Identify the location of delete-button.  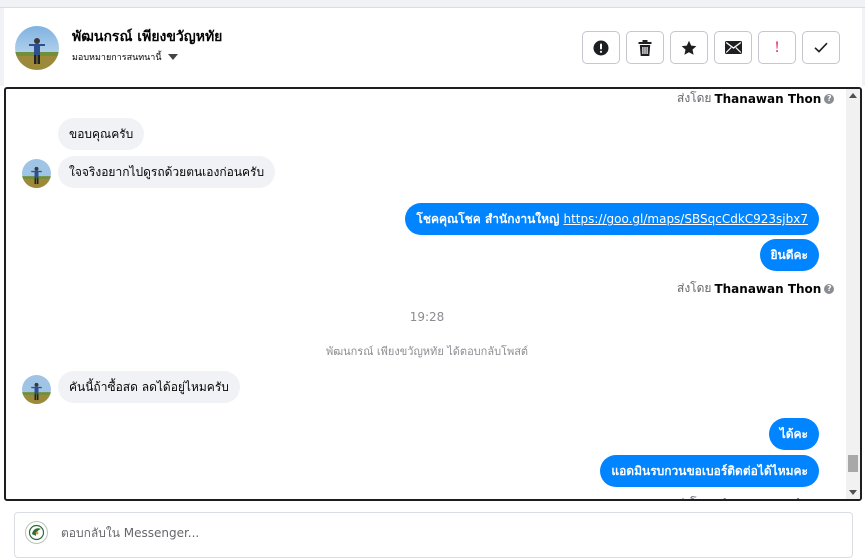
(645, 47).